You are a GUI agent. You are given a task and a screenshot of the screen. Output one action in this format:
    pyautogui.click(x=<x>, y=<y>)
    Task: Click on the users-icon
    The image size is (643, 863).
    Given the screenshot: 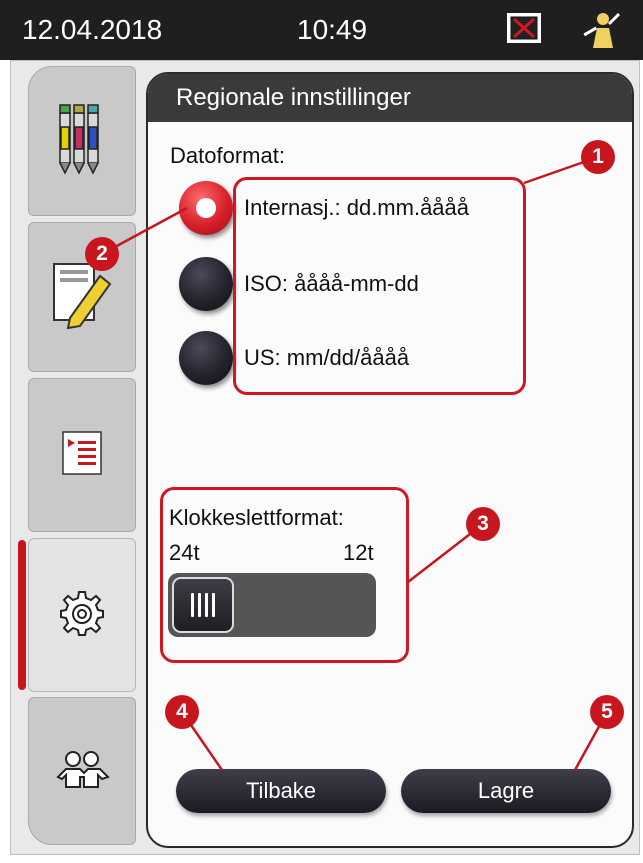 What is the action you would take?
    pyautogui.click(x=82, y=771)
    